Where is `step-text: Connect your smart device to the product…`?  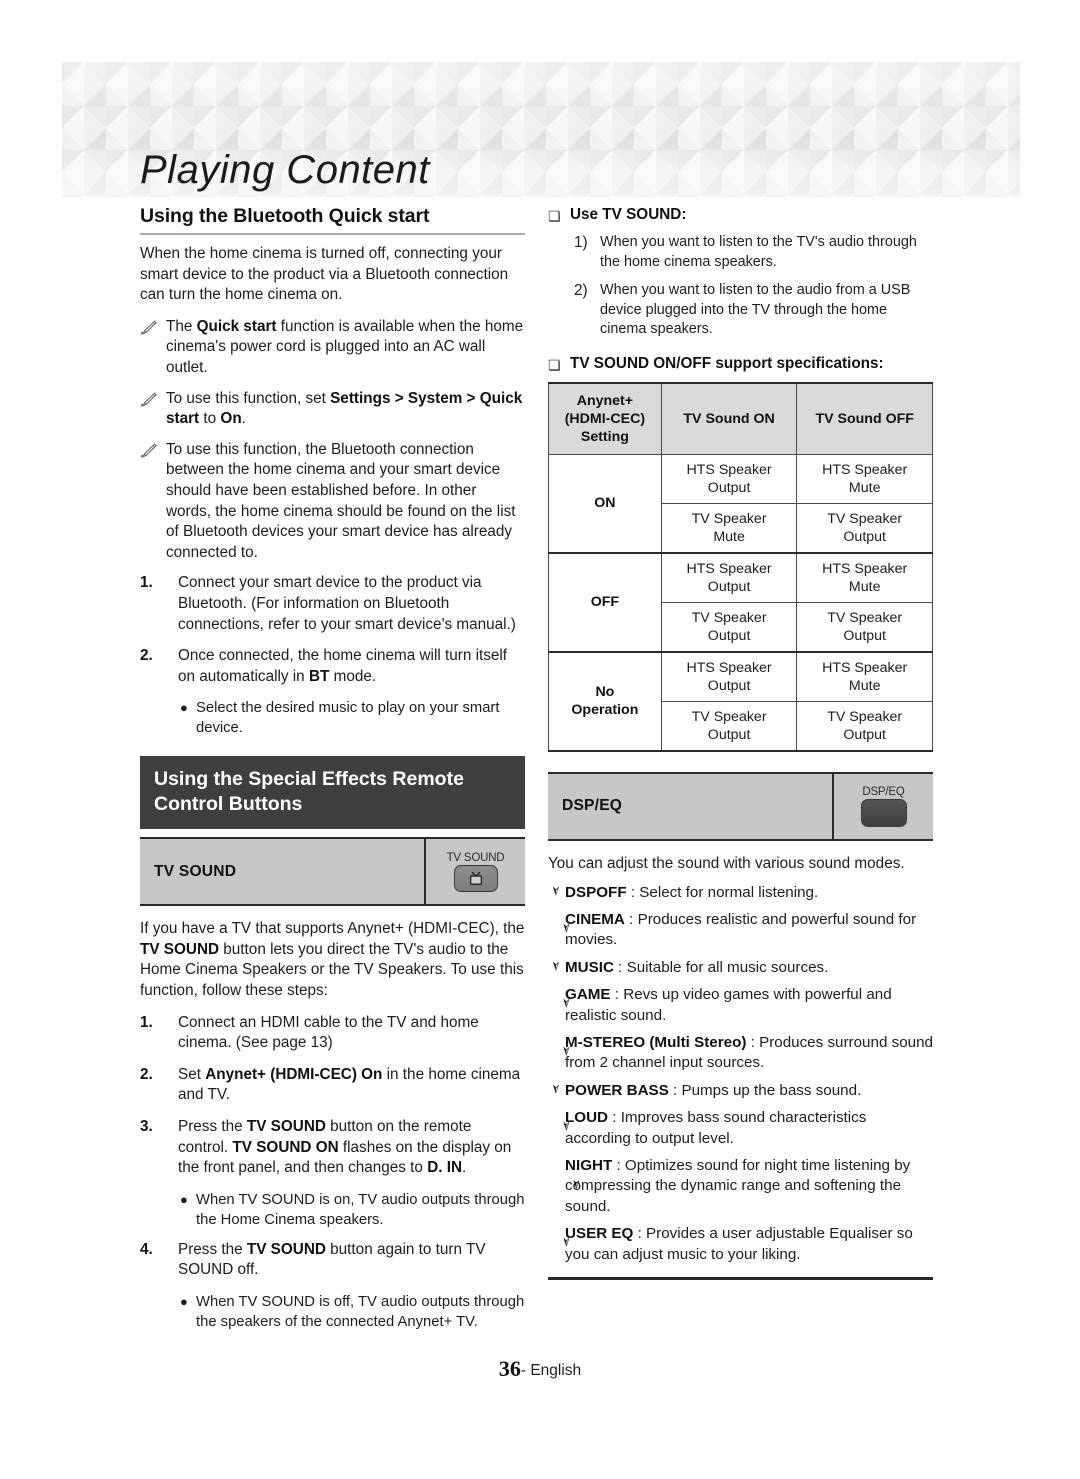 step-text: Connect your smart device to the product… is located at coordinates (347, 603).